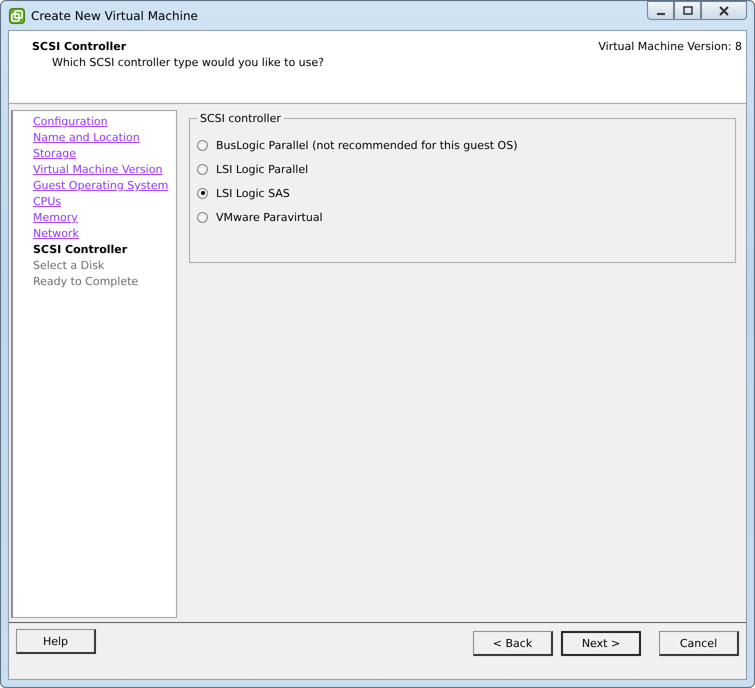 This screenshot has width=755, height=688. Describe the element at coordinates (513, 643) in the screenshot. I see `back-button: < Back` at that location.